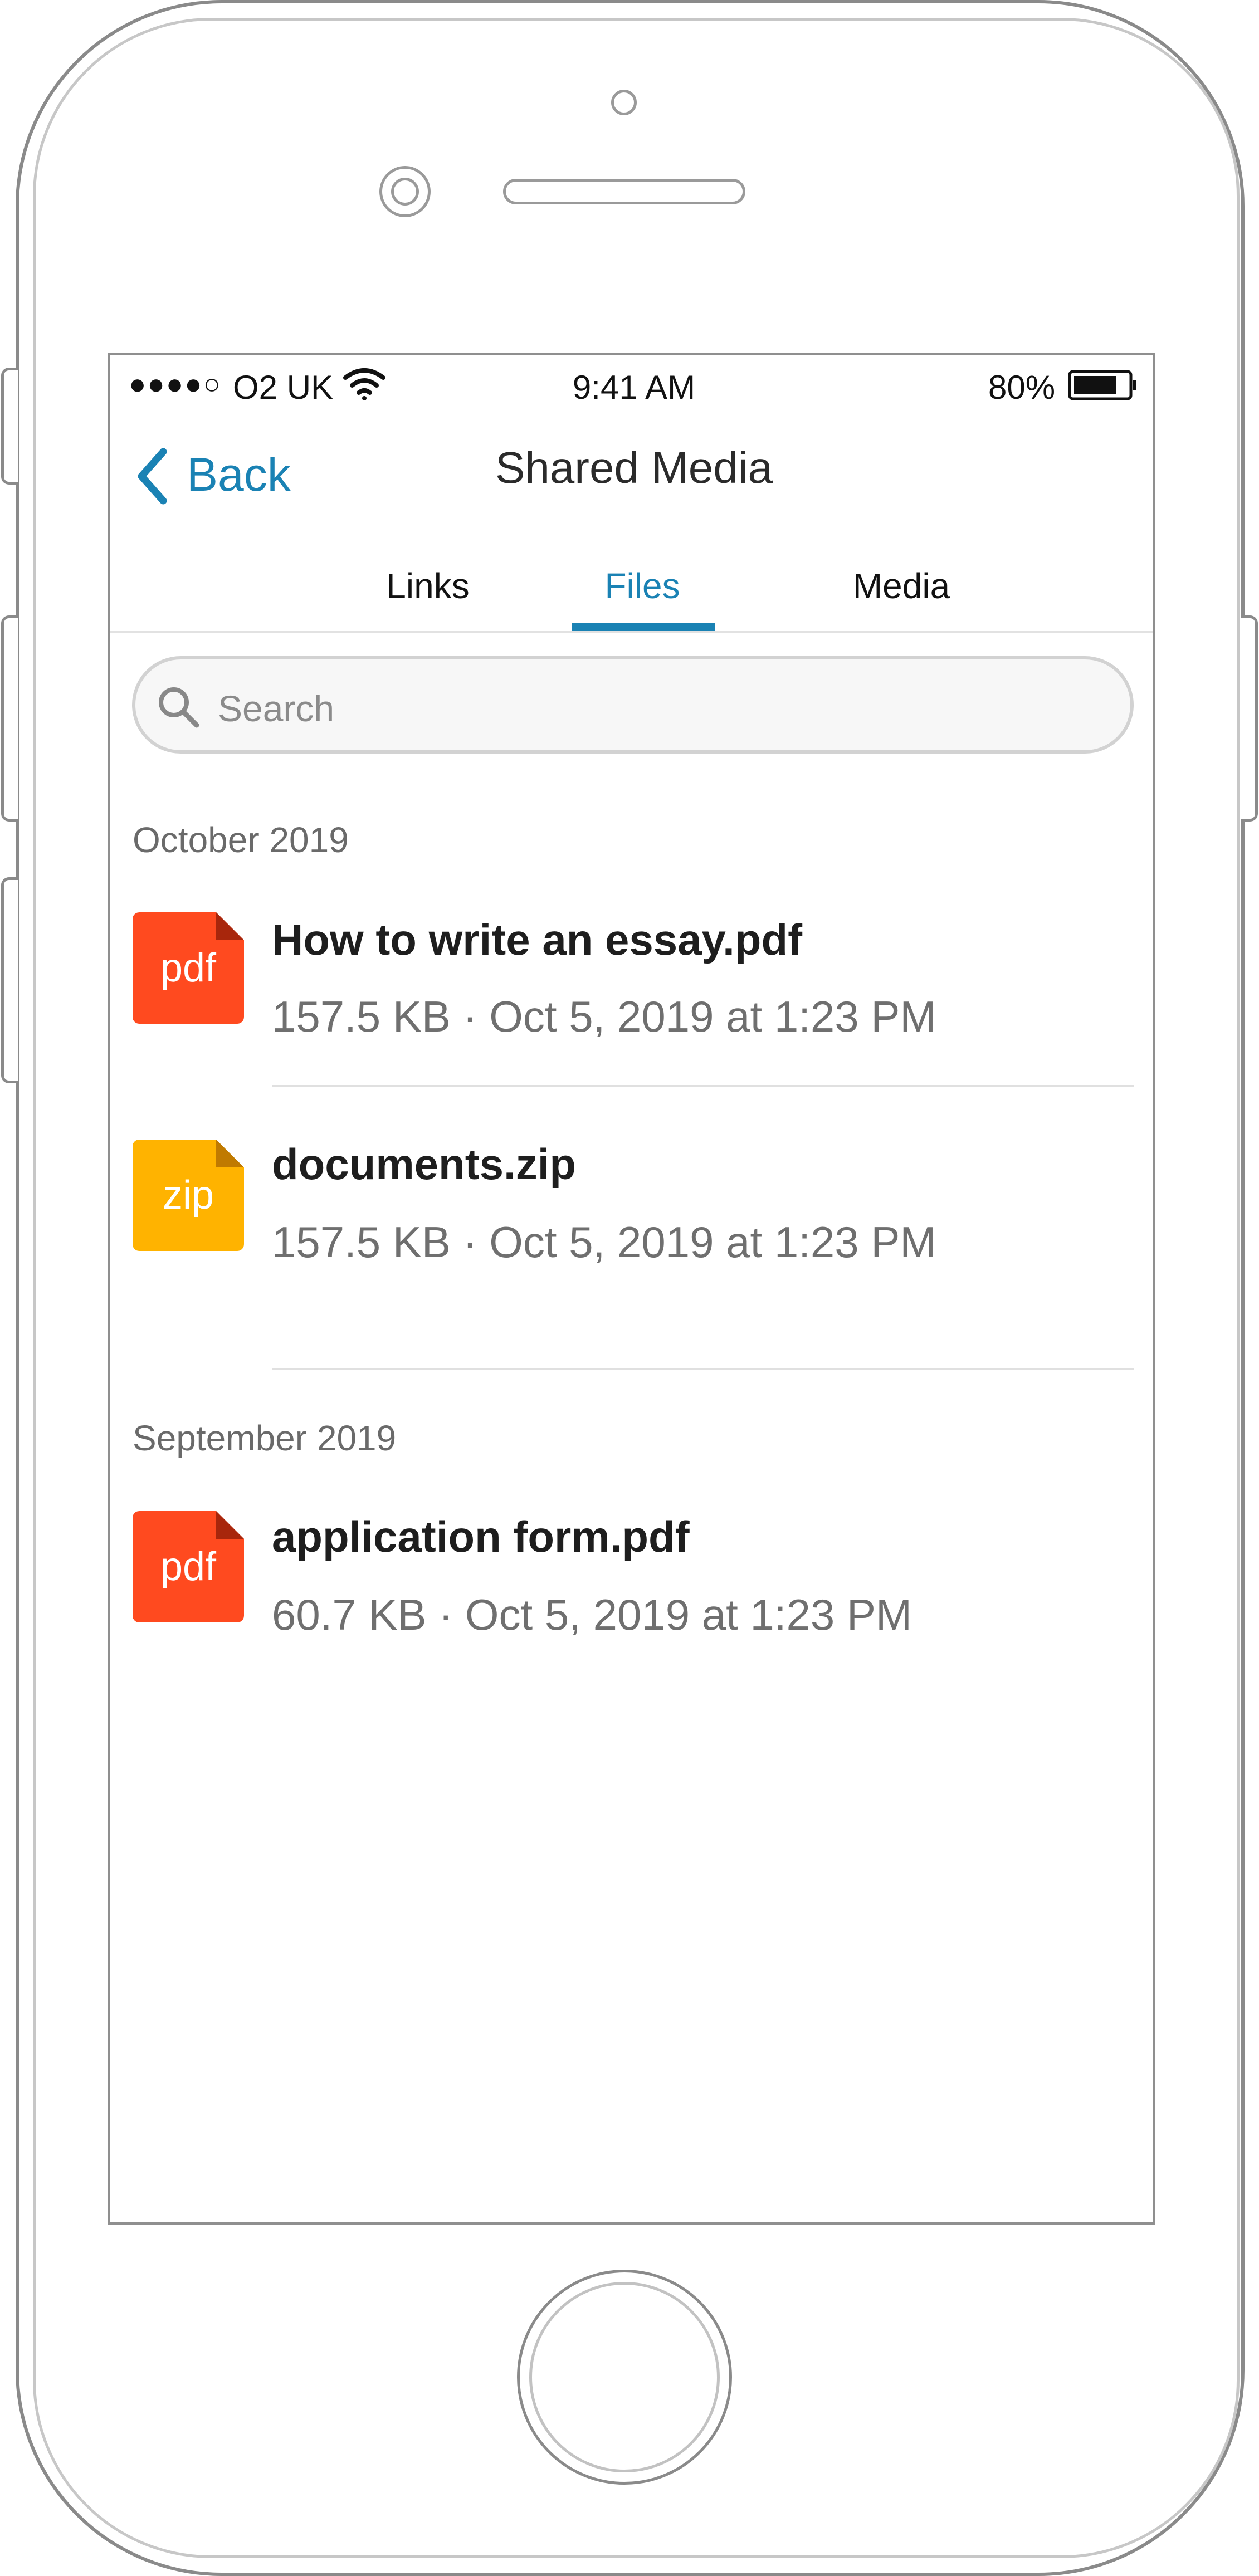  What do you see at coordinates (405, 192) in the screenshot?
I see `proximity-sensor-inner` at bounding box center [405, 192].